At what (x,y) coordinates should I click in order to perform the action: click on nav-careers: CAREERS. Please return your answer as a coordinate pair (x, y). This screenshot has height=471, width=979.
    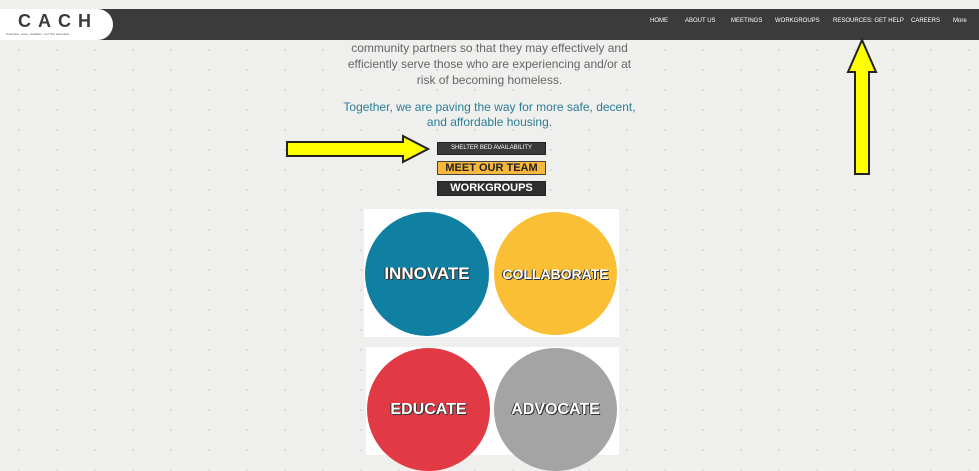
    Looking at the image, I should click on (925, 21).